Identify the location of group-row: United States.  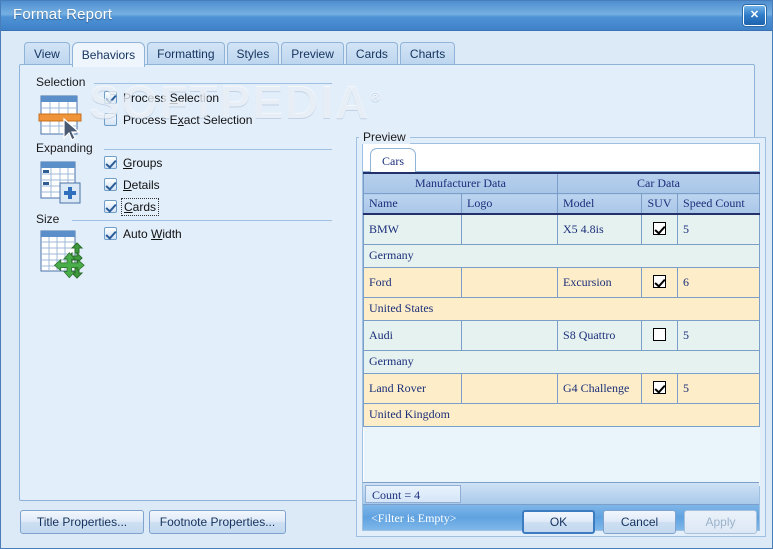
(561, 308).